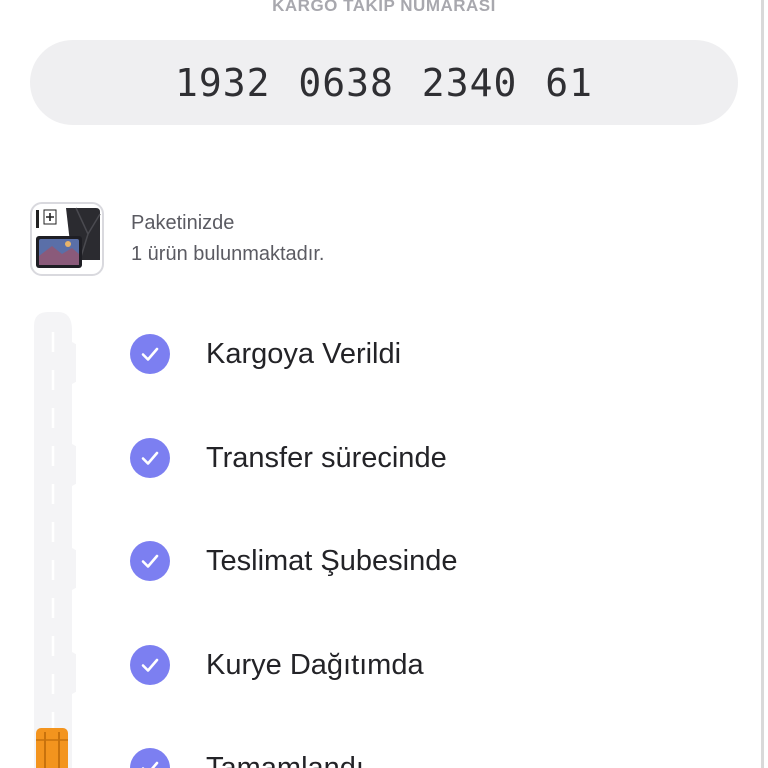 The width and height of the screenshot is (768, 768). I want to click on step-tamamlandi: Tamamlandı, so click(247, 757).